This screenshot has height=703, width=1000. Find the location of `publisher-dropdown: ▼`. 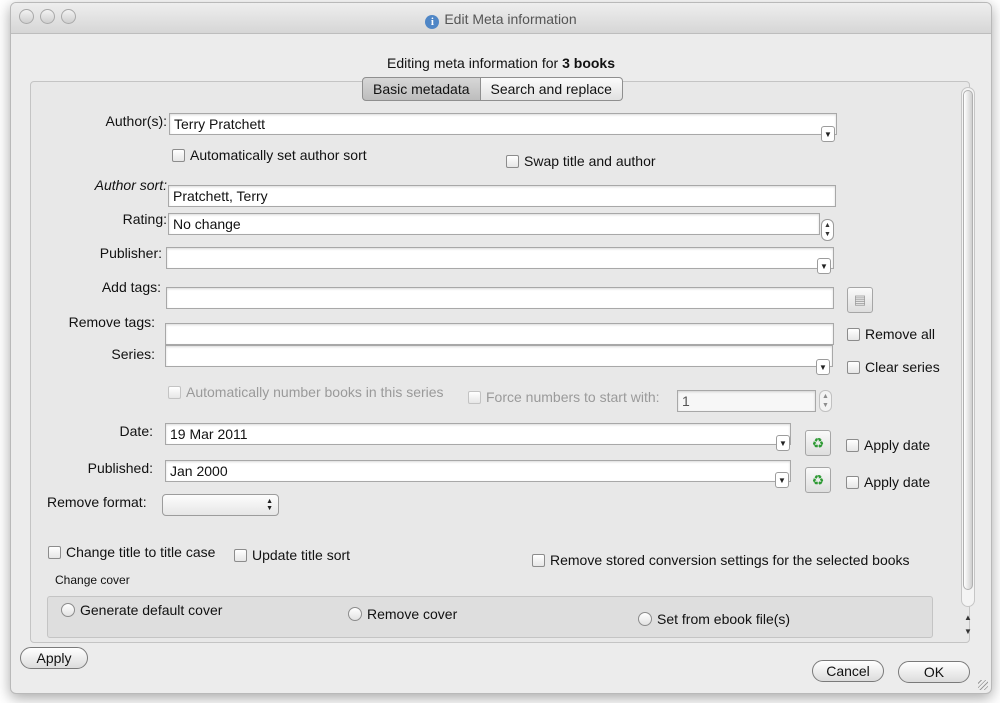

publisher-dropdown: ▼ is located at coordinates (824, 266).